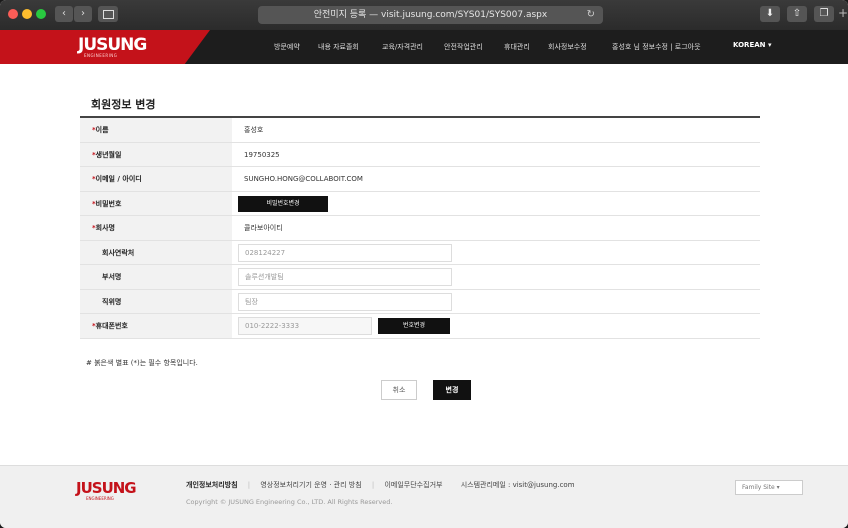 The width and height of the screenshot is (848, 528). I want to click on company-label: *회사명, so click(156, 228).